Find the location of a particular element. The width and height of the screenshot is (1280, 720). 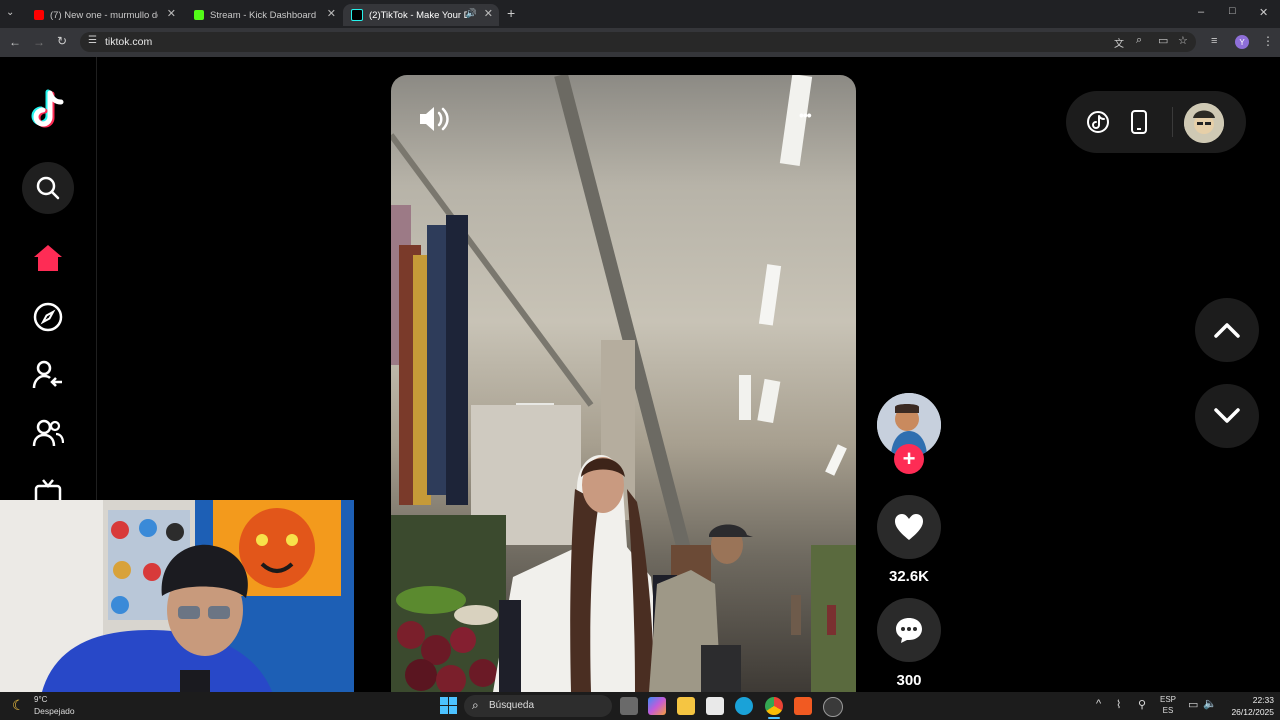

start-button is located at coordinates (448, 705).